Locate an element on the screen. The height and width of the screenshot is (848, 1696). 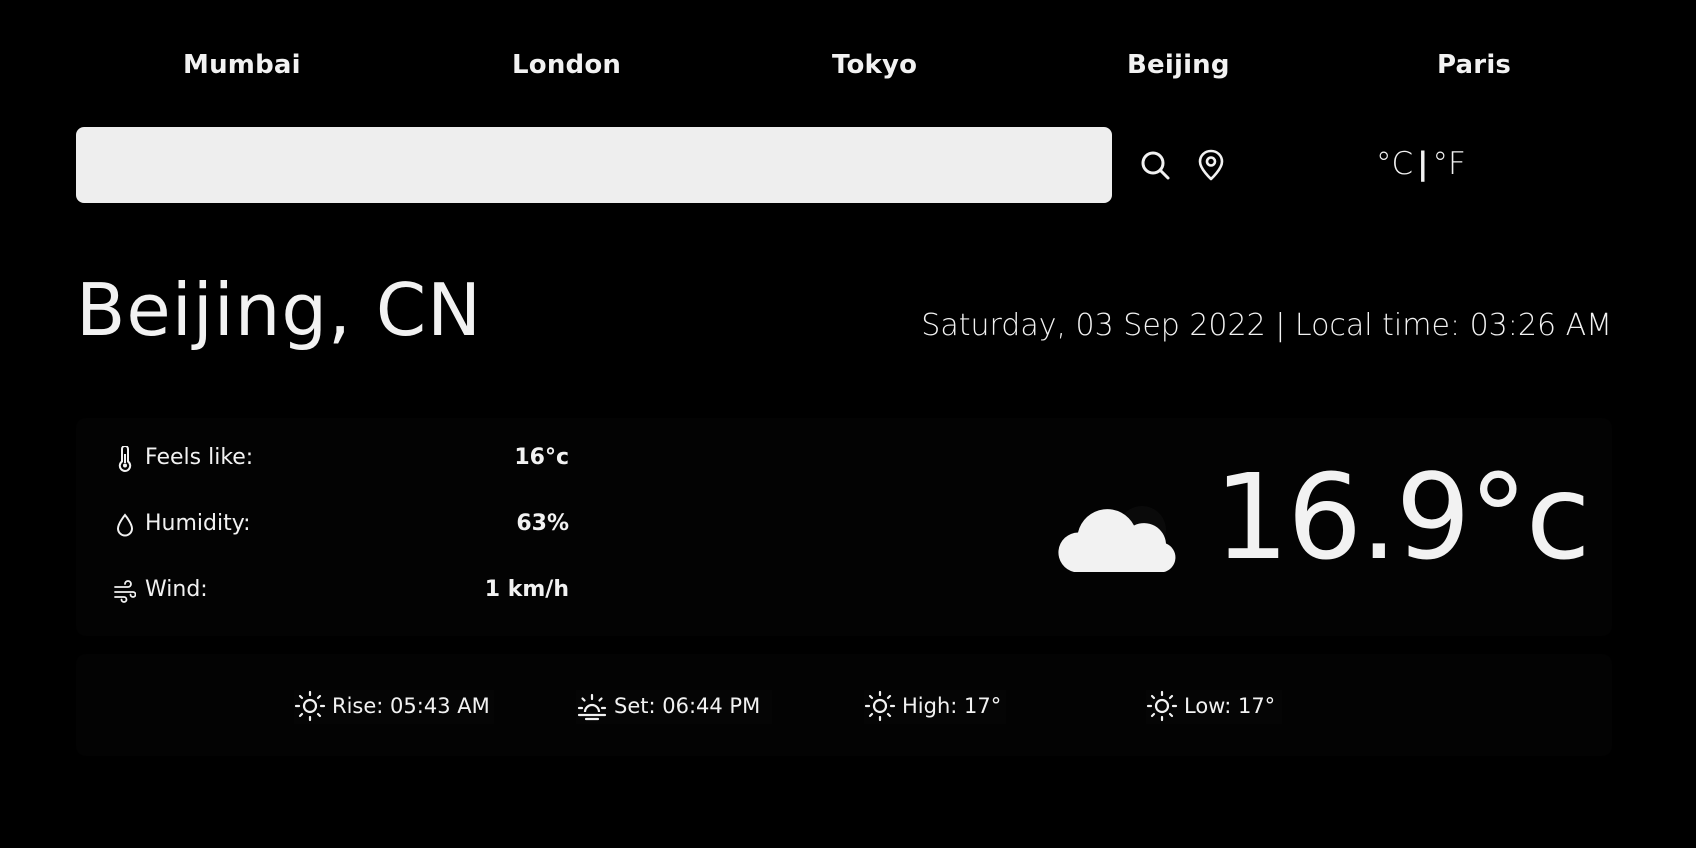
city-link-paris: Paris is located at coordinates (1474, 65).